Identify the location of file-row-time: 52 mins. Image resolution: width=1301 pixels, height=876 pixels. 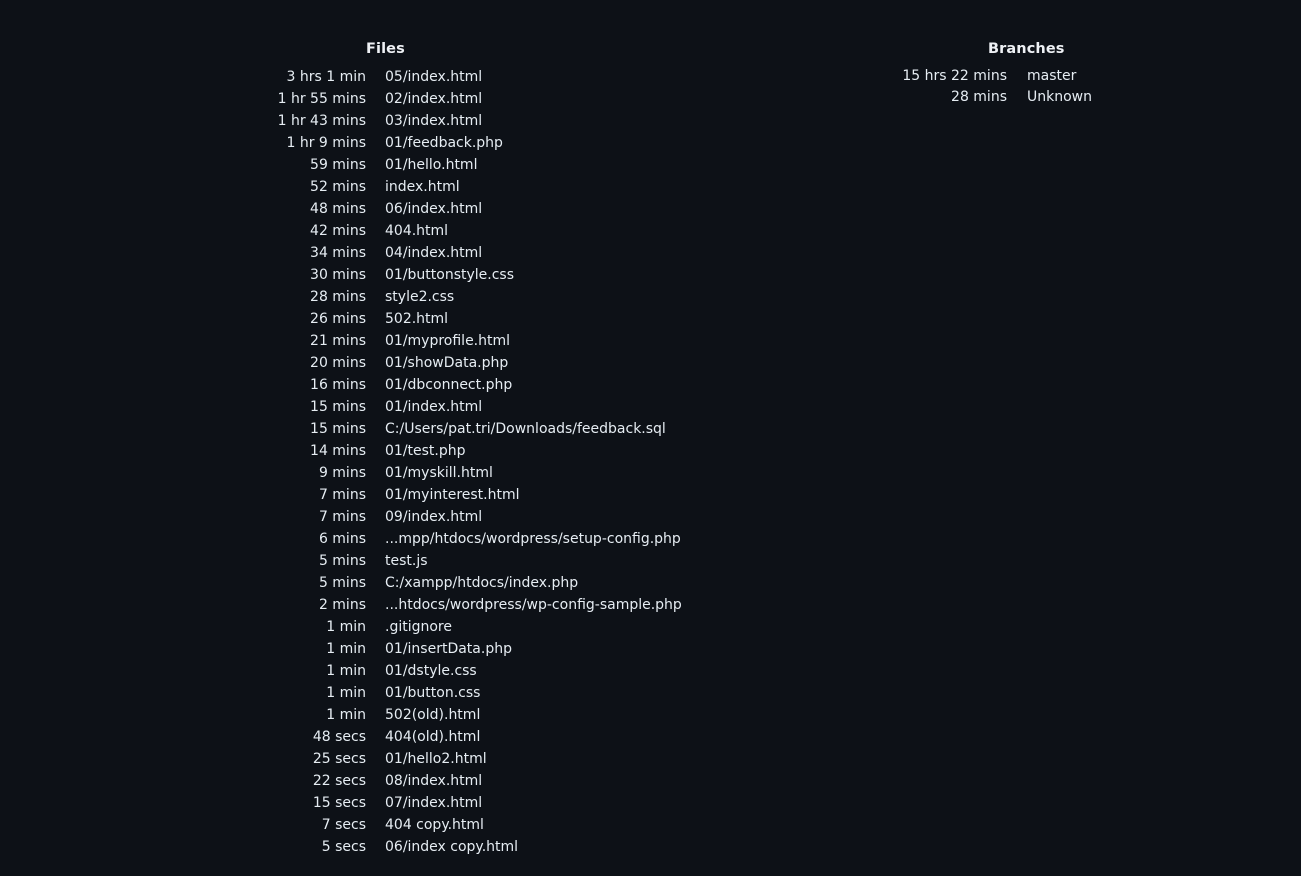
(338, 187).